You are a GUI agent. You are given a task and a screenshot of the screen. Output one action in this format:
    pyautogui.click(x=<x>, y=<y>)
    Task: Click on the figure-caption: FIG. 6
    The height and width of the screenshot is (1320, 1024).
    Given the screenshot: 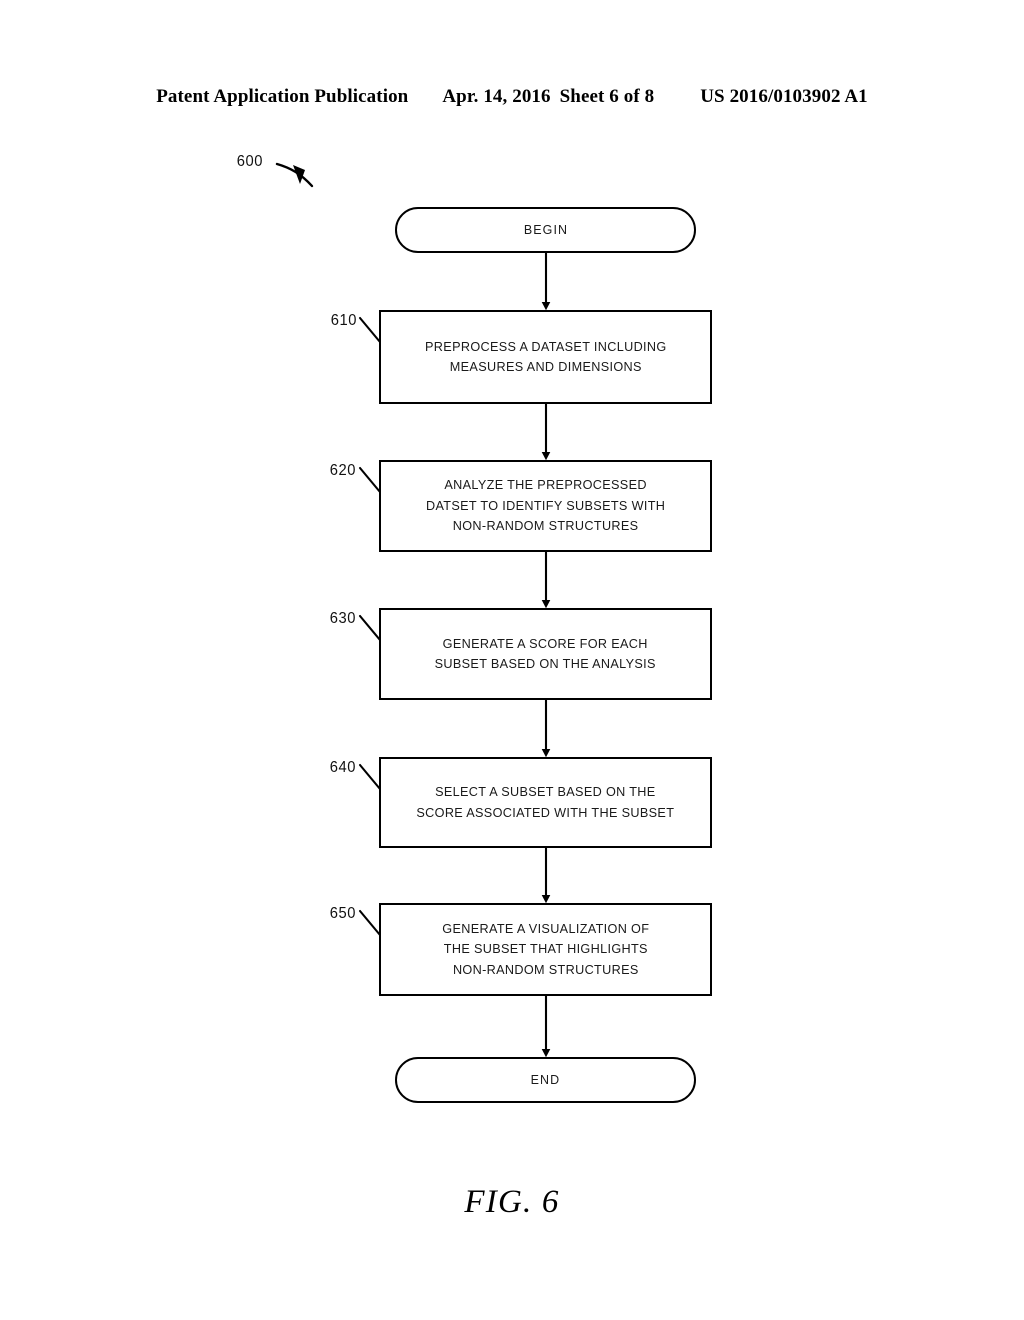 What is the action you would take?
    pyautogui.click(x=512, y=1202)
    